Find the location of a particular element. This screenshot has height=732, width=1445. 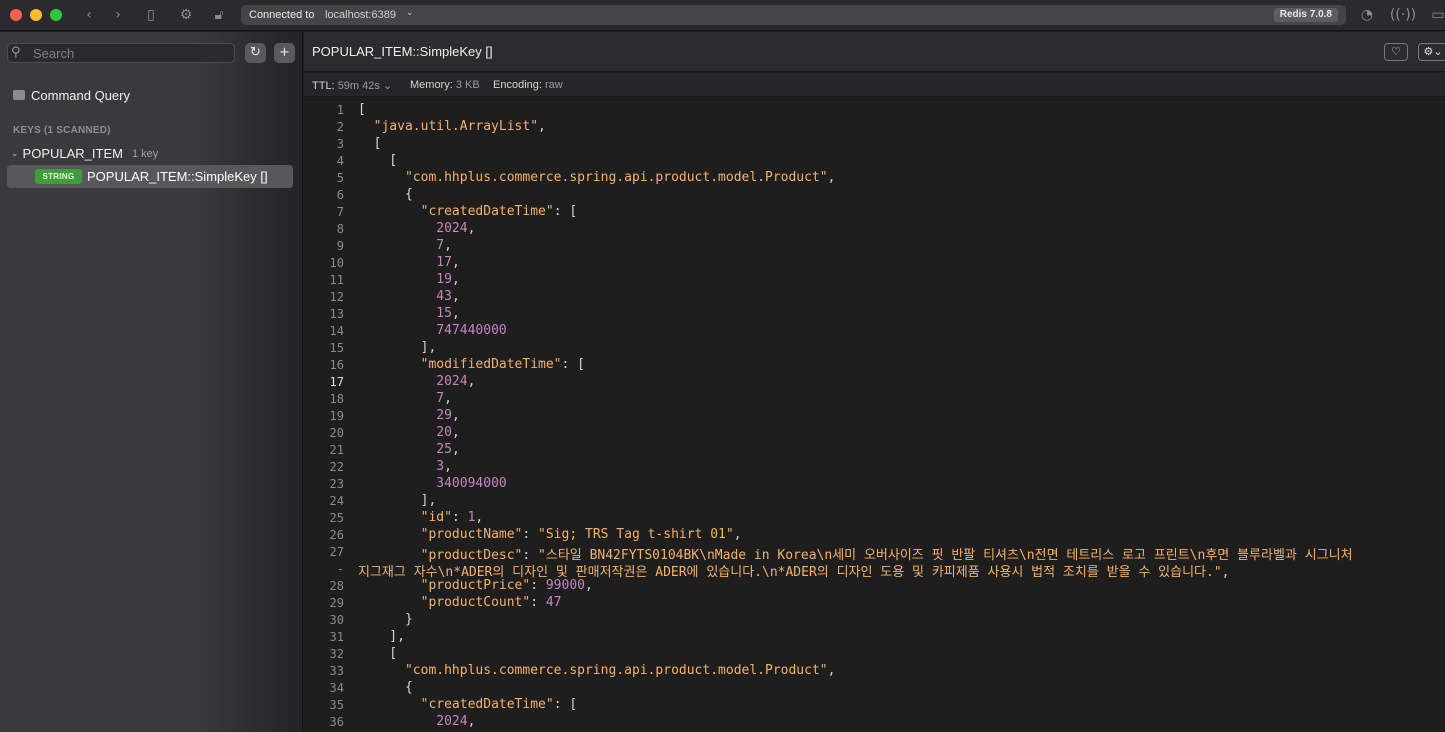

code-line: 18 7, is located at coordinates (874, 399).